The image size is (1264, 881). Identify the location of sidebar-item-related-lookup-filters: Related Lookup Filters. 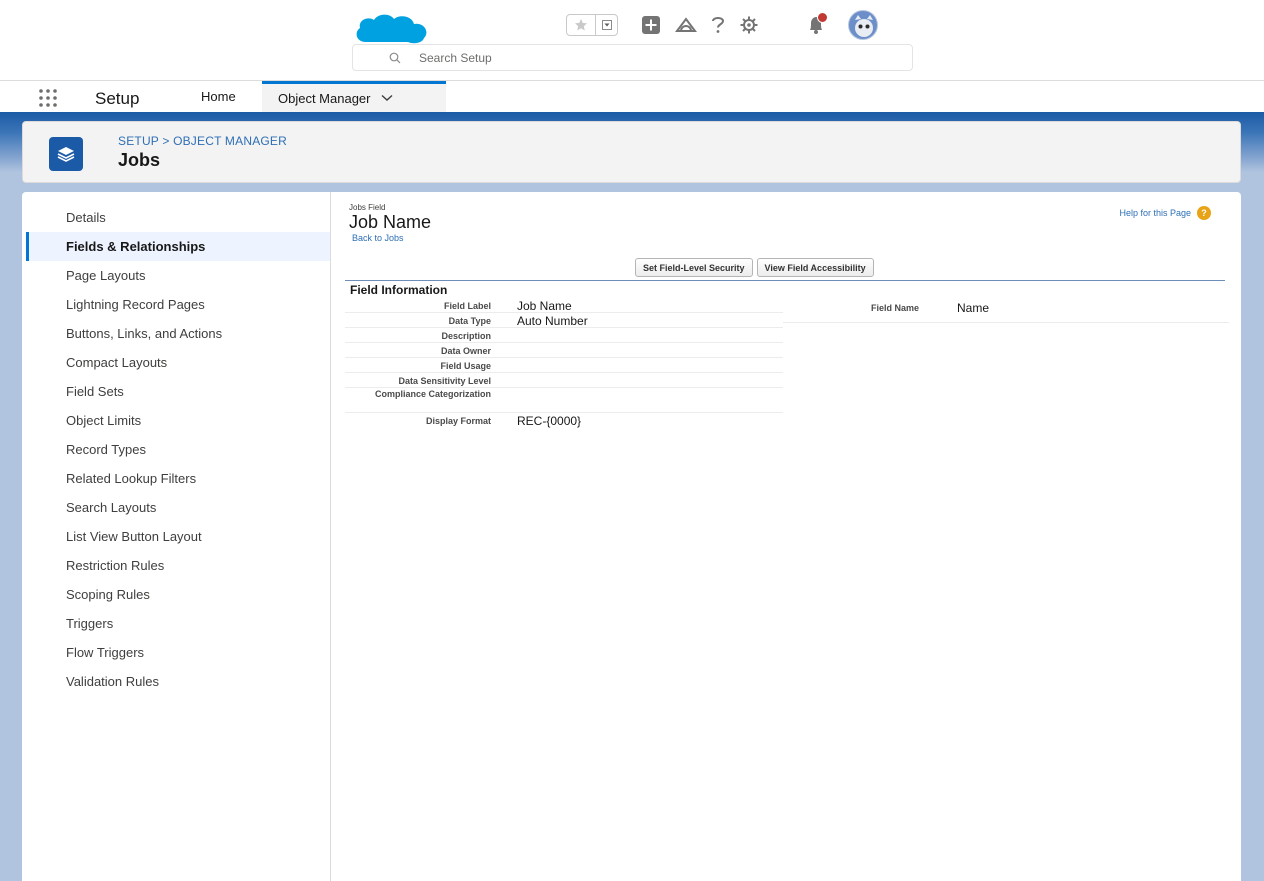
(178, 478).